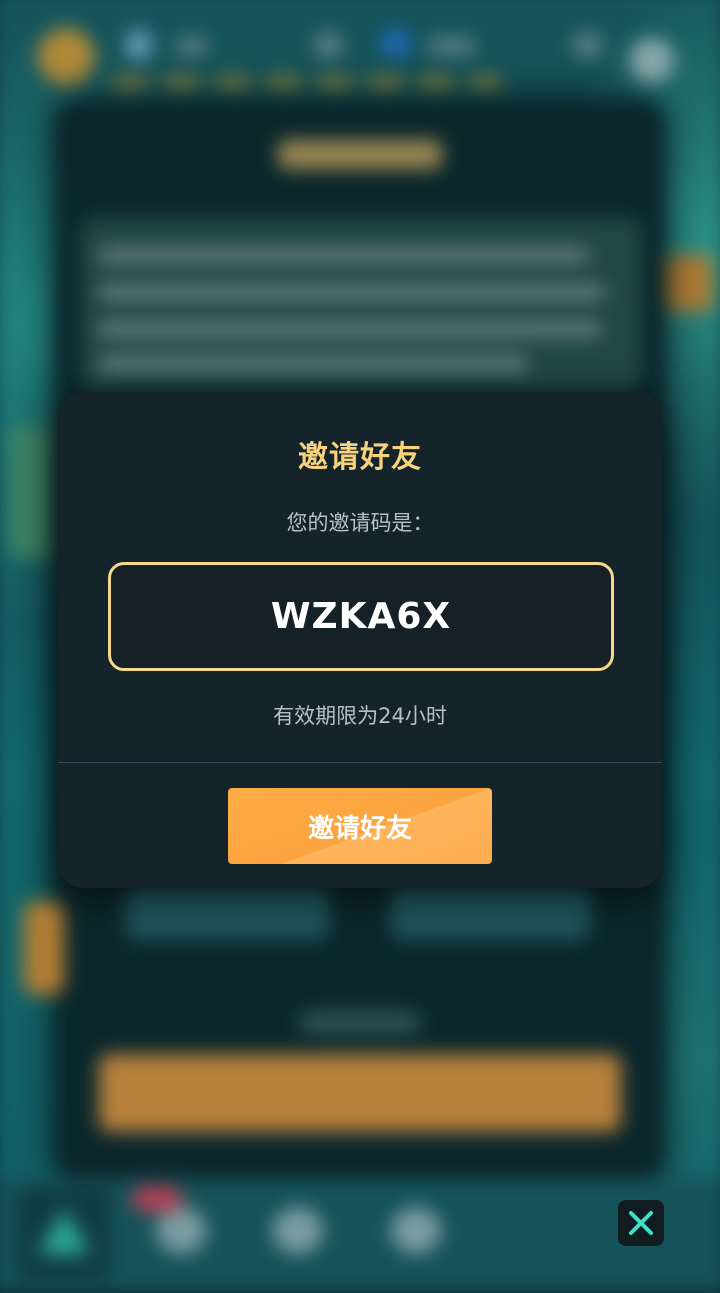  What do you see at coordinates (360, 826) in the screenshot?
I see `invite-friend-button: 邀请好友` at bounding box center [360, 826].